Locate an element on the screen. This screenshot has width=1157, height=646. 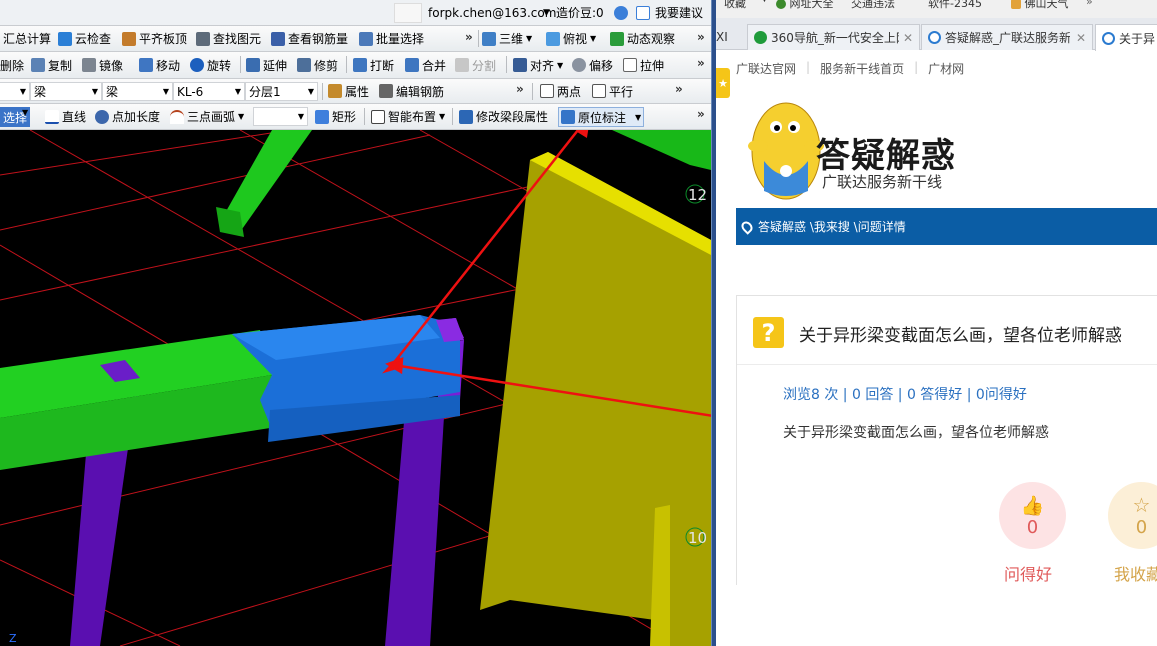
nav-service-home: 服务新干线首页 is located at coordinates (862, 68).